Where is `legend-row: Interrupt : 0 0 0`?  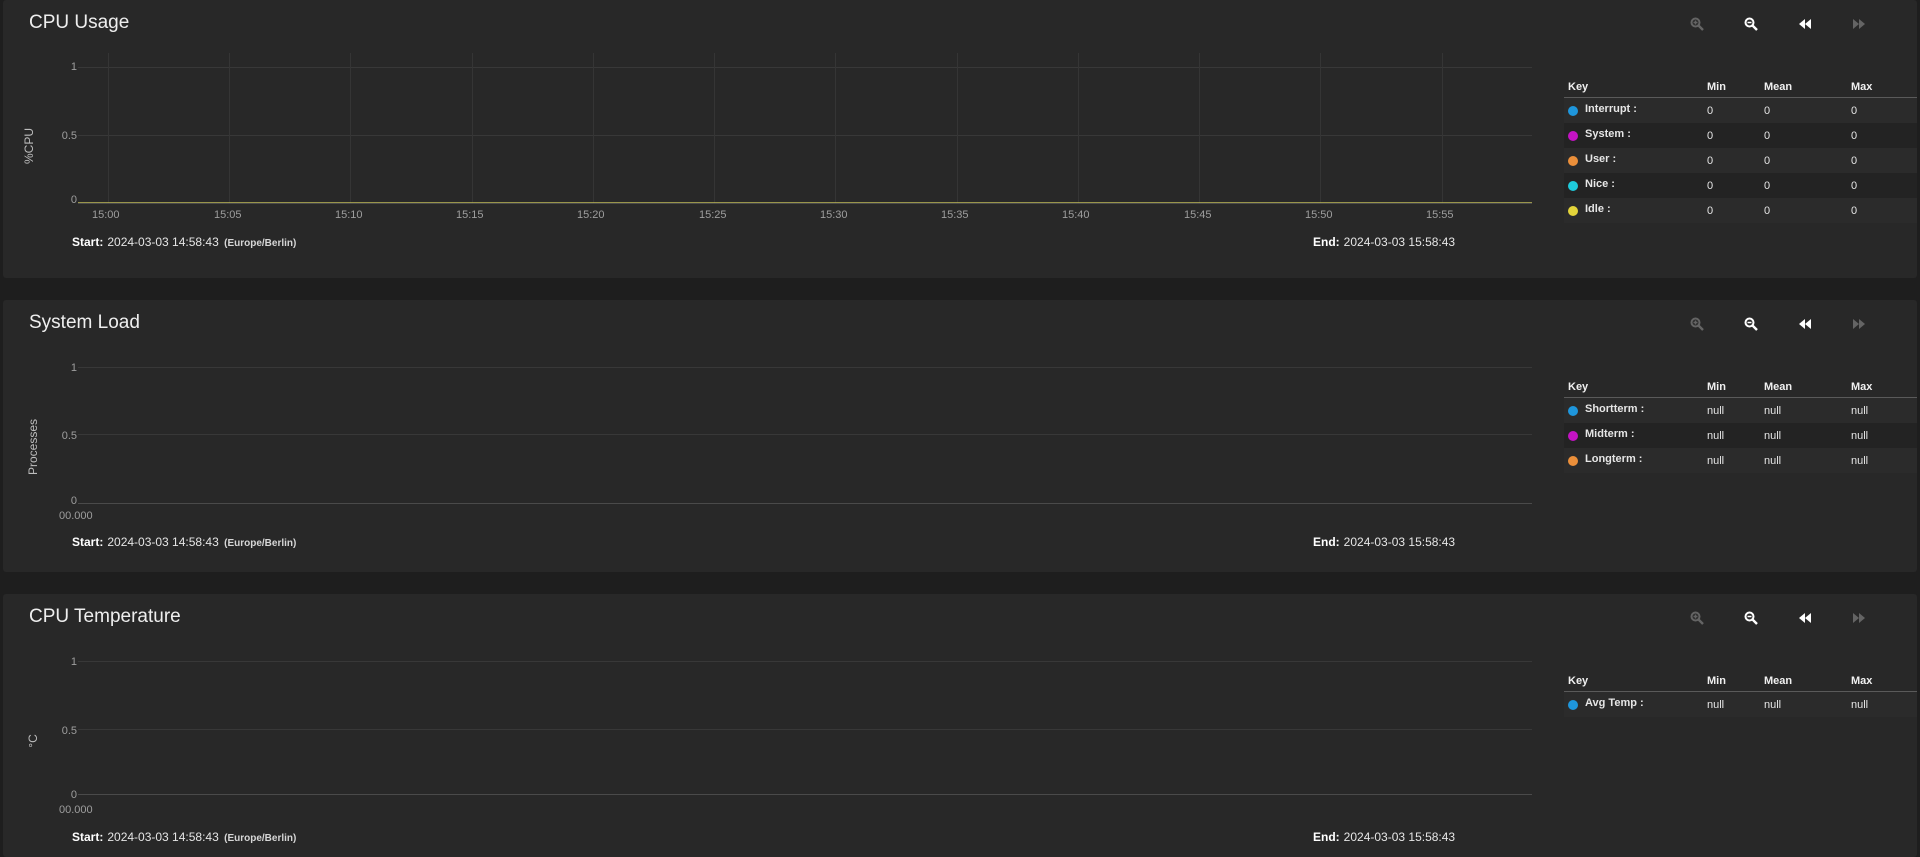 legend-row: Interrupt : 0 0 0 is located at coordinates (1740, 110).